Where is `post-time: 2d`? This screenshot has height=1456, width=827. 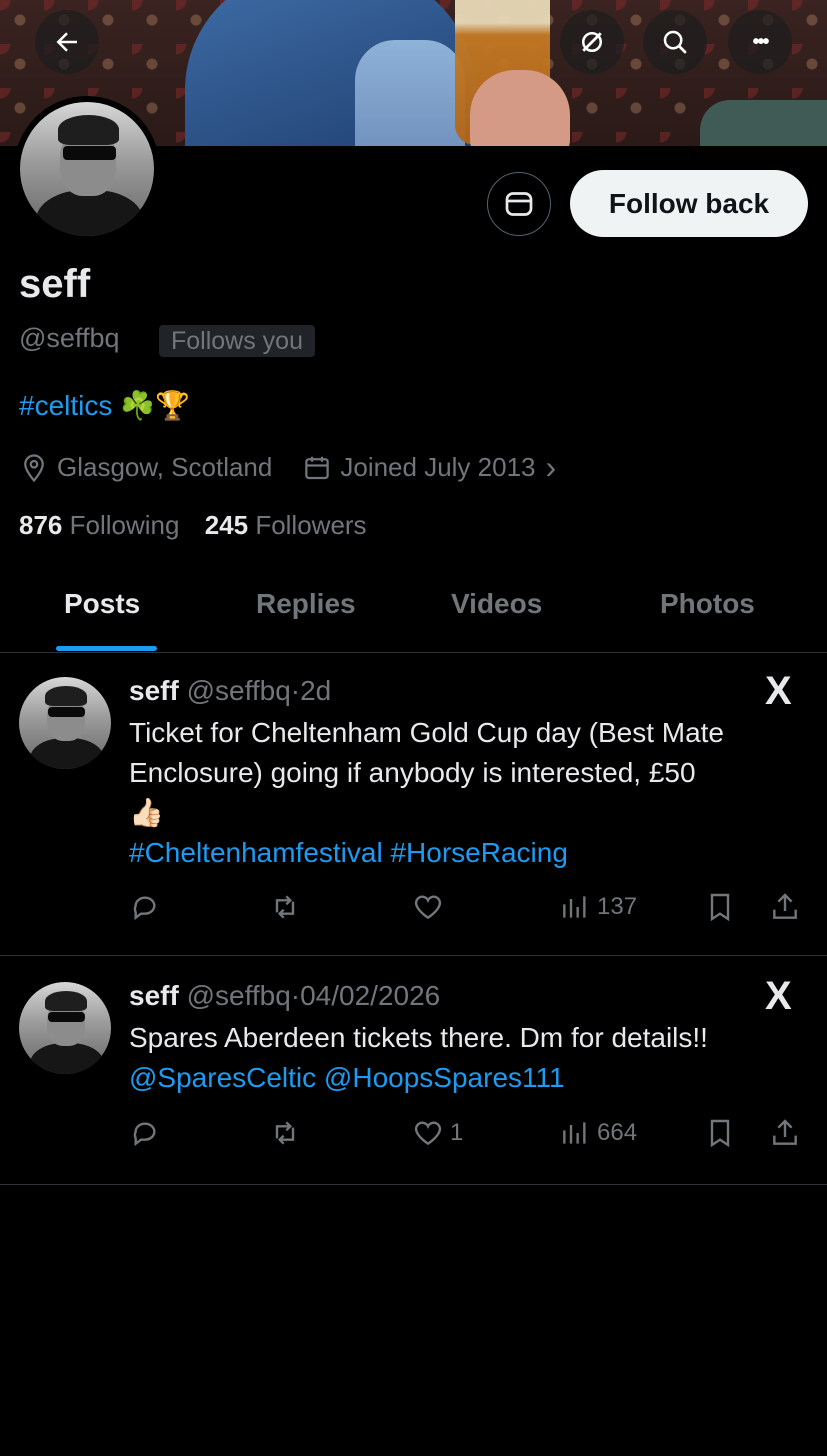
post-time: 2d is located at coordinates (315, 690).